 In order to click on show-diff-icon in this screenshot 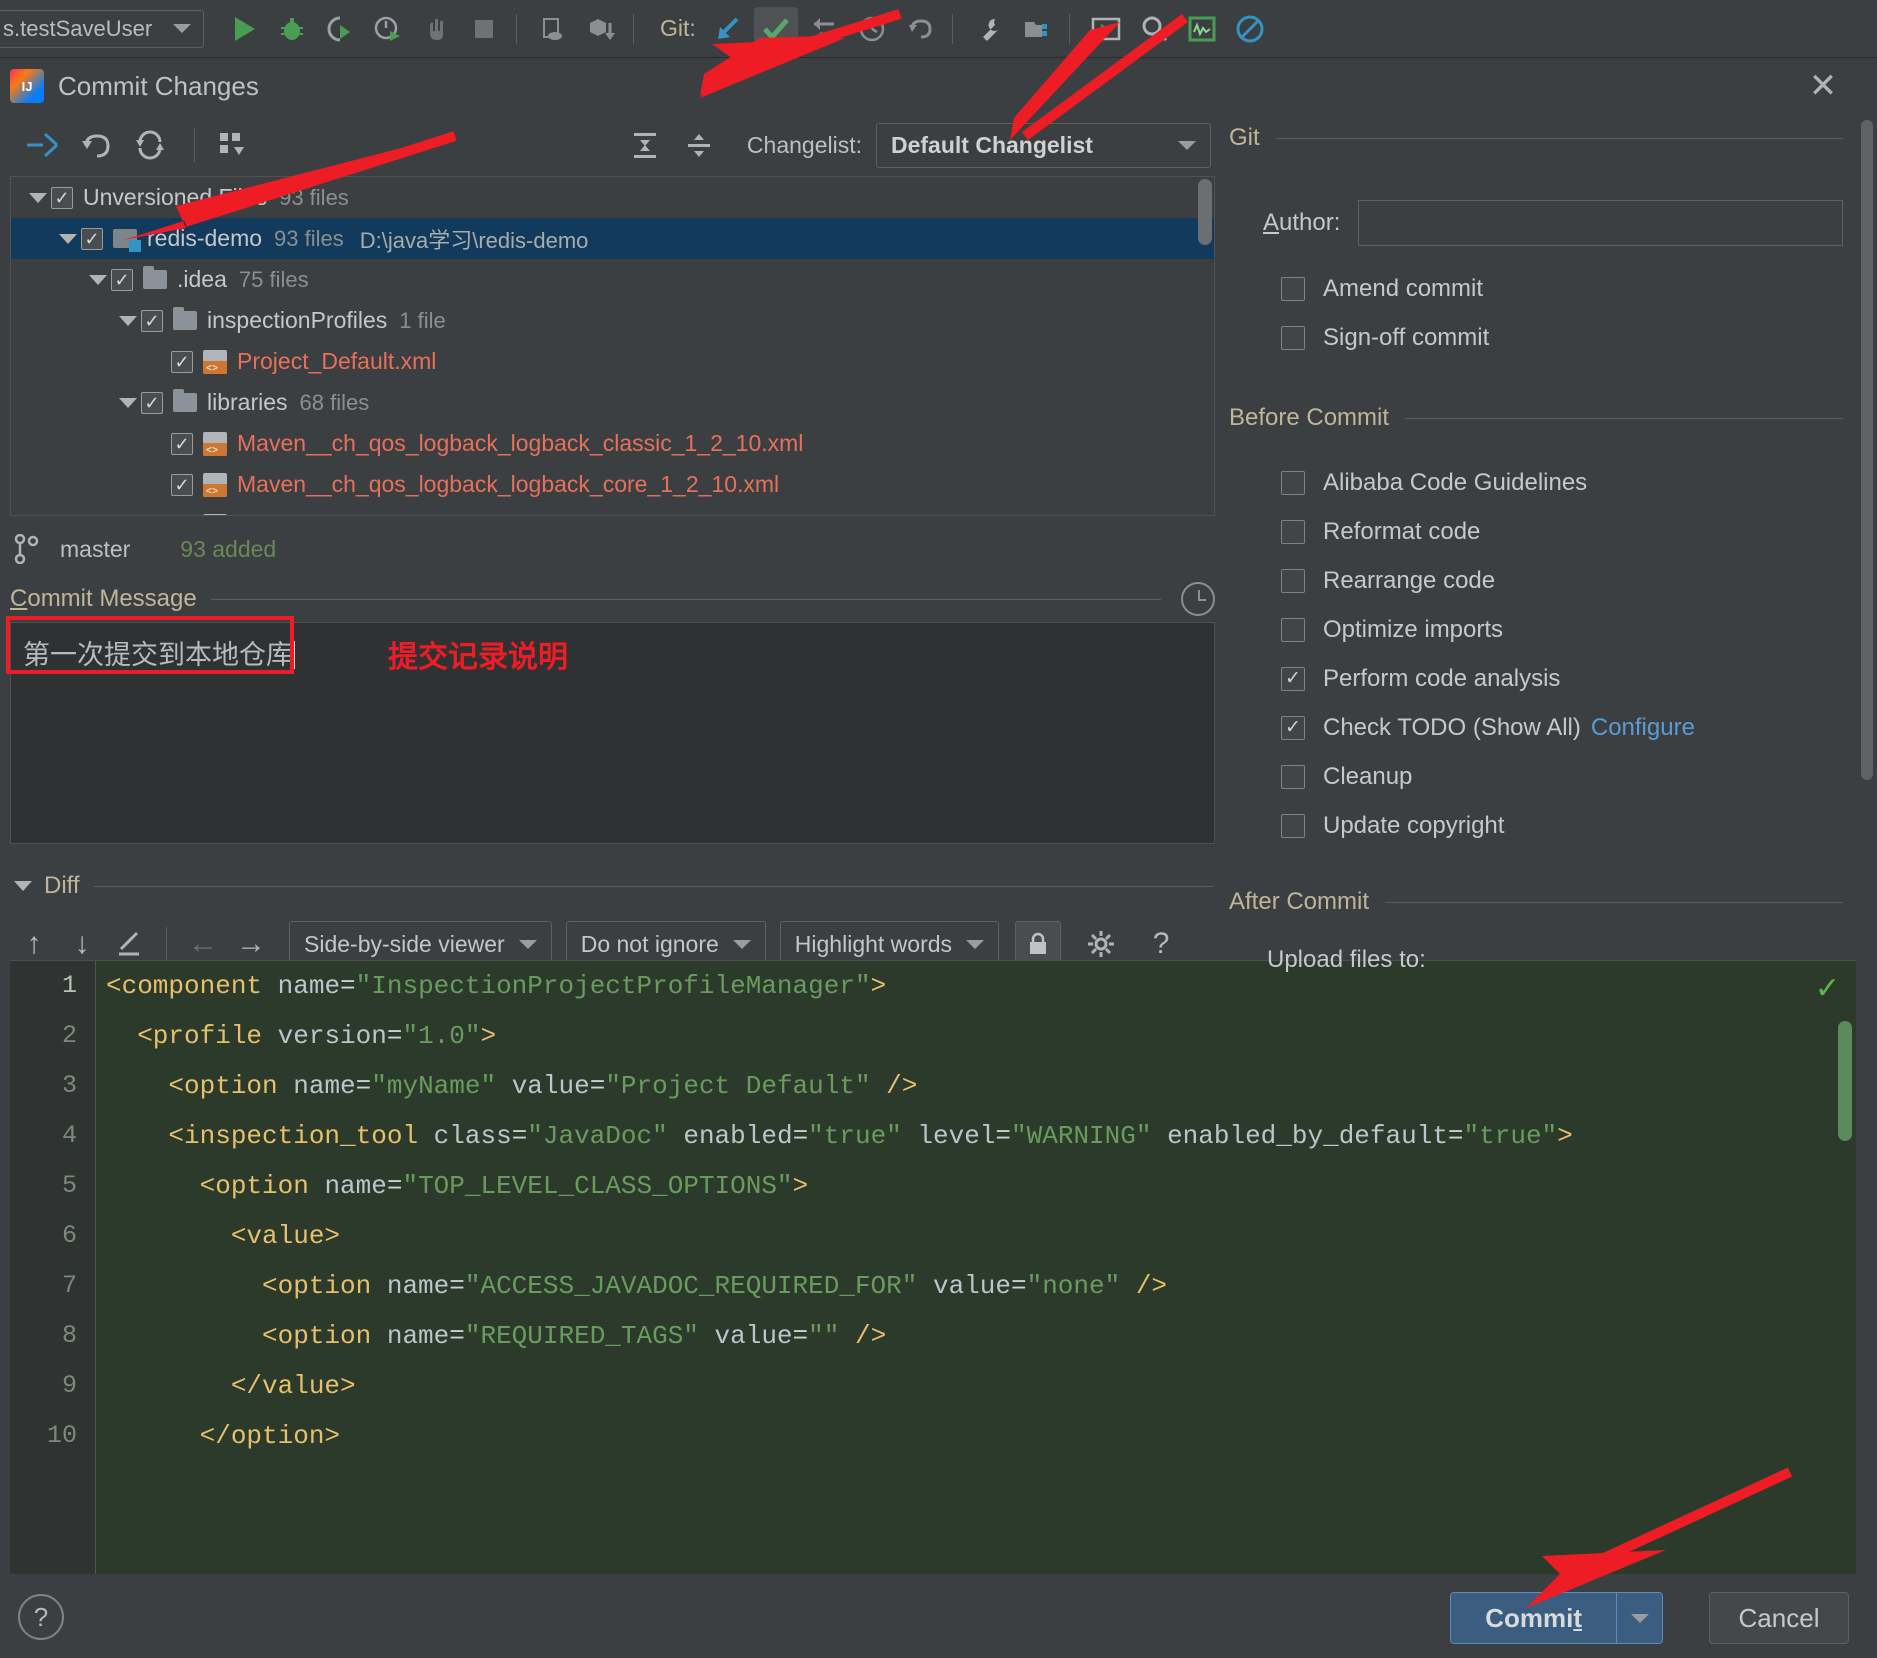, I will do `click(42, 145)`.